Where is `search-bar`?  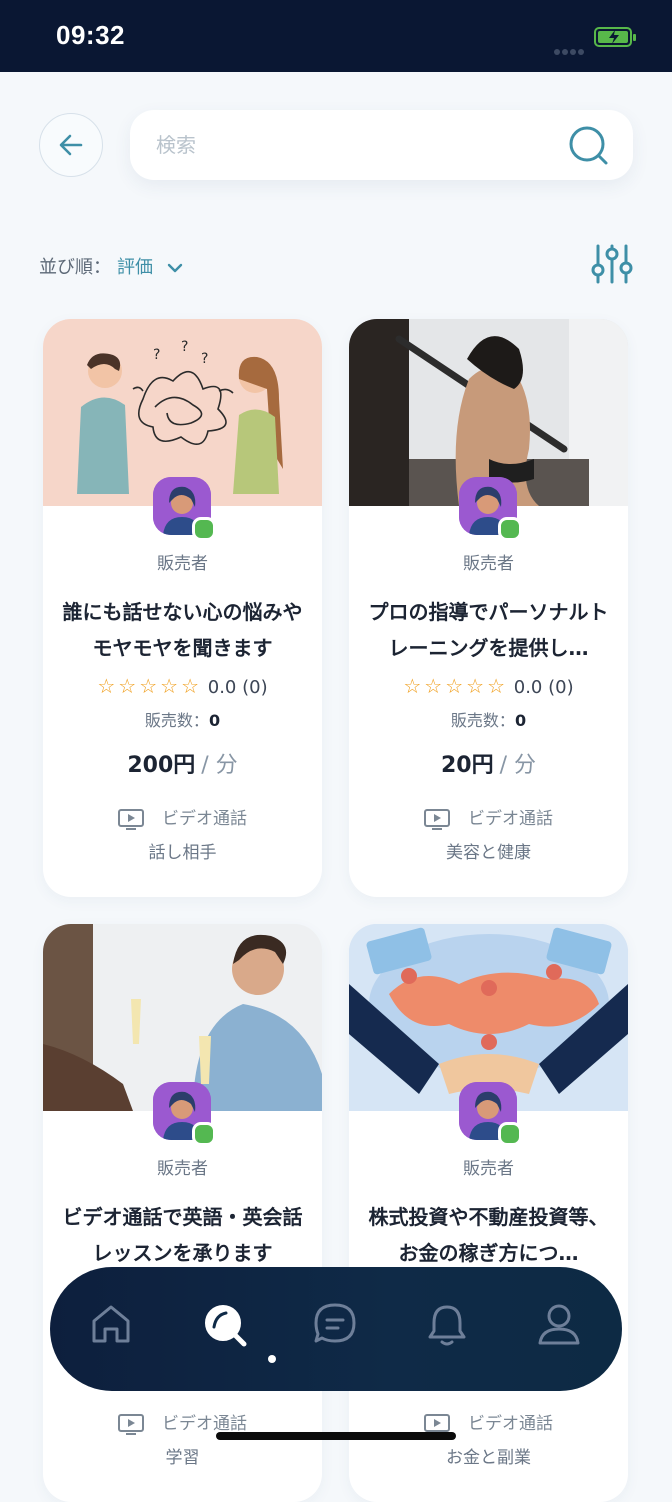
search-bar is located at coordinates (381, 145).